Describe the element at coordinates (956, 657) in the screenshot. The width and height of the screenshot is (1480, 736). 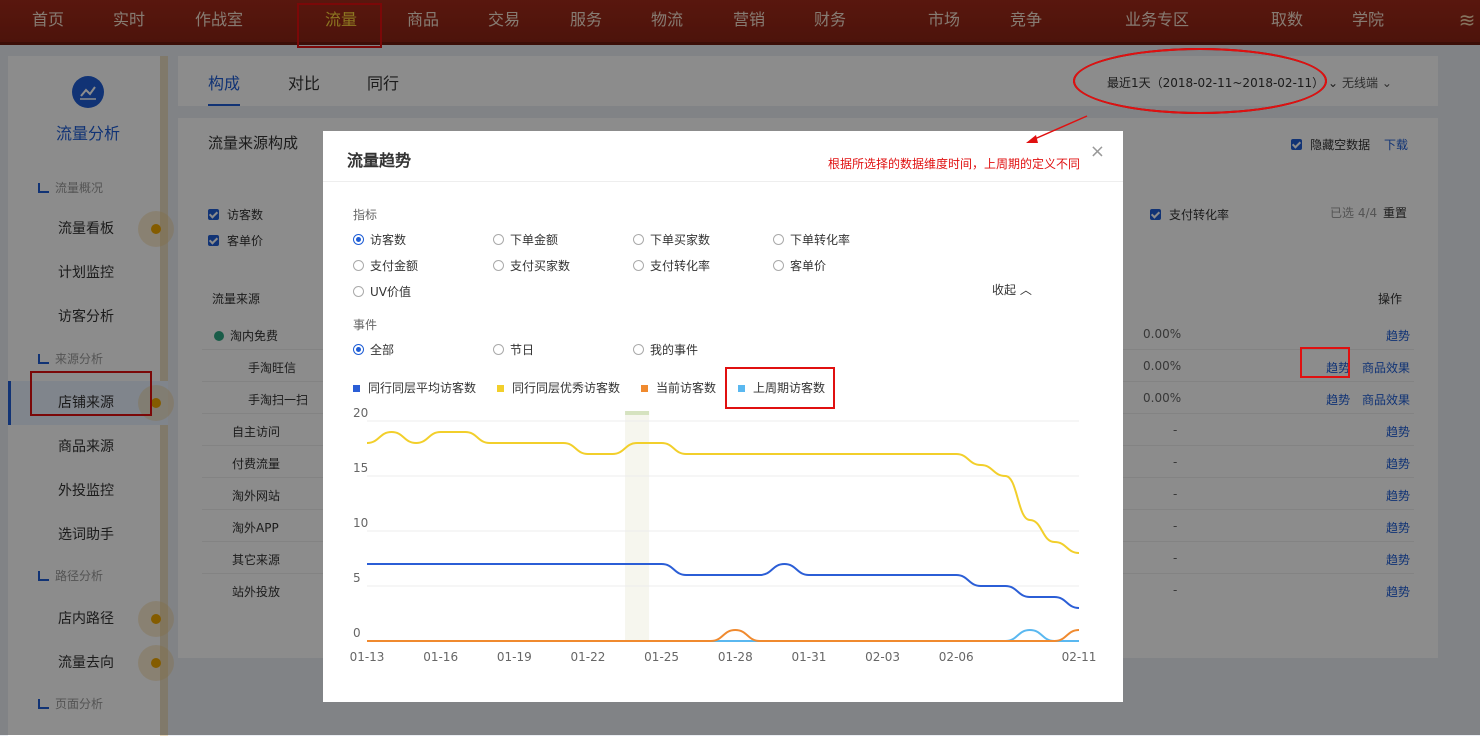
I see `x-tick-label: 02-06` at that location.